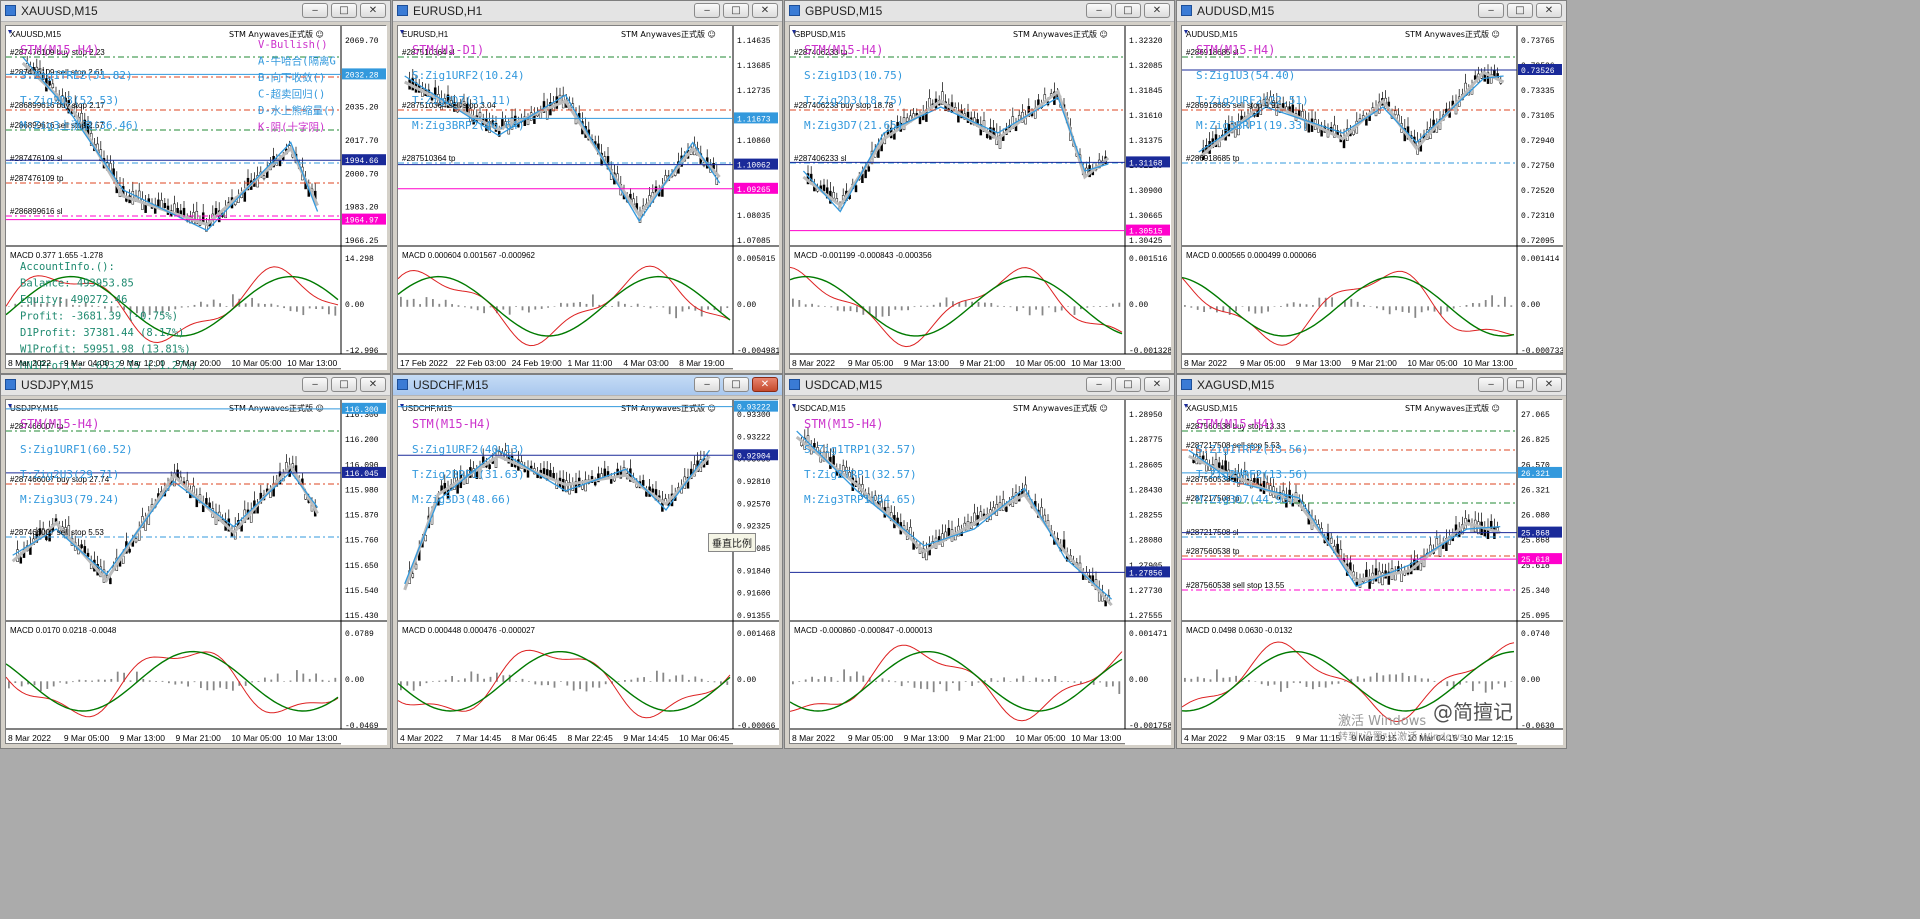 This screenshot has height=919, width=1920. What do you see at coordinates (1371, 11) in the screenshot?
I see `window-titlebar: AUDUSD,M15 ‒ □ ✕` at bounding box center [1371, 11].